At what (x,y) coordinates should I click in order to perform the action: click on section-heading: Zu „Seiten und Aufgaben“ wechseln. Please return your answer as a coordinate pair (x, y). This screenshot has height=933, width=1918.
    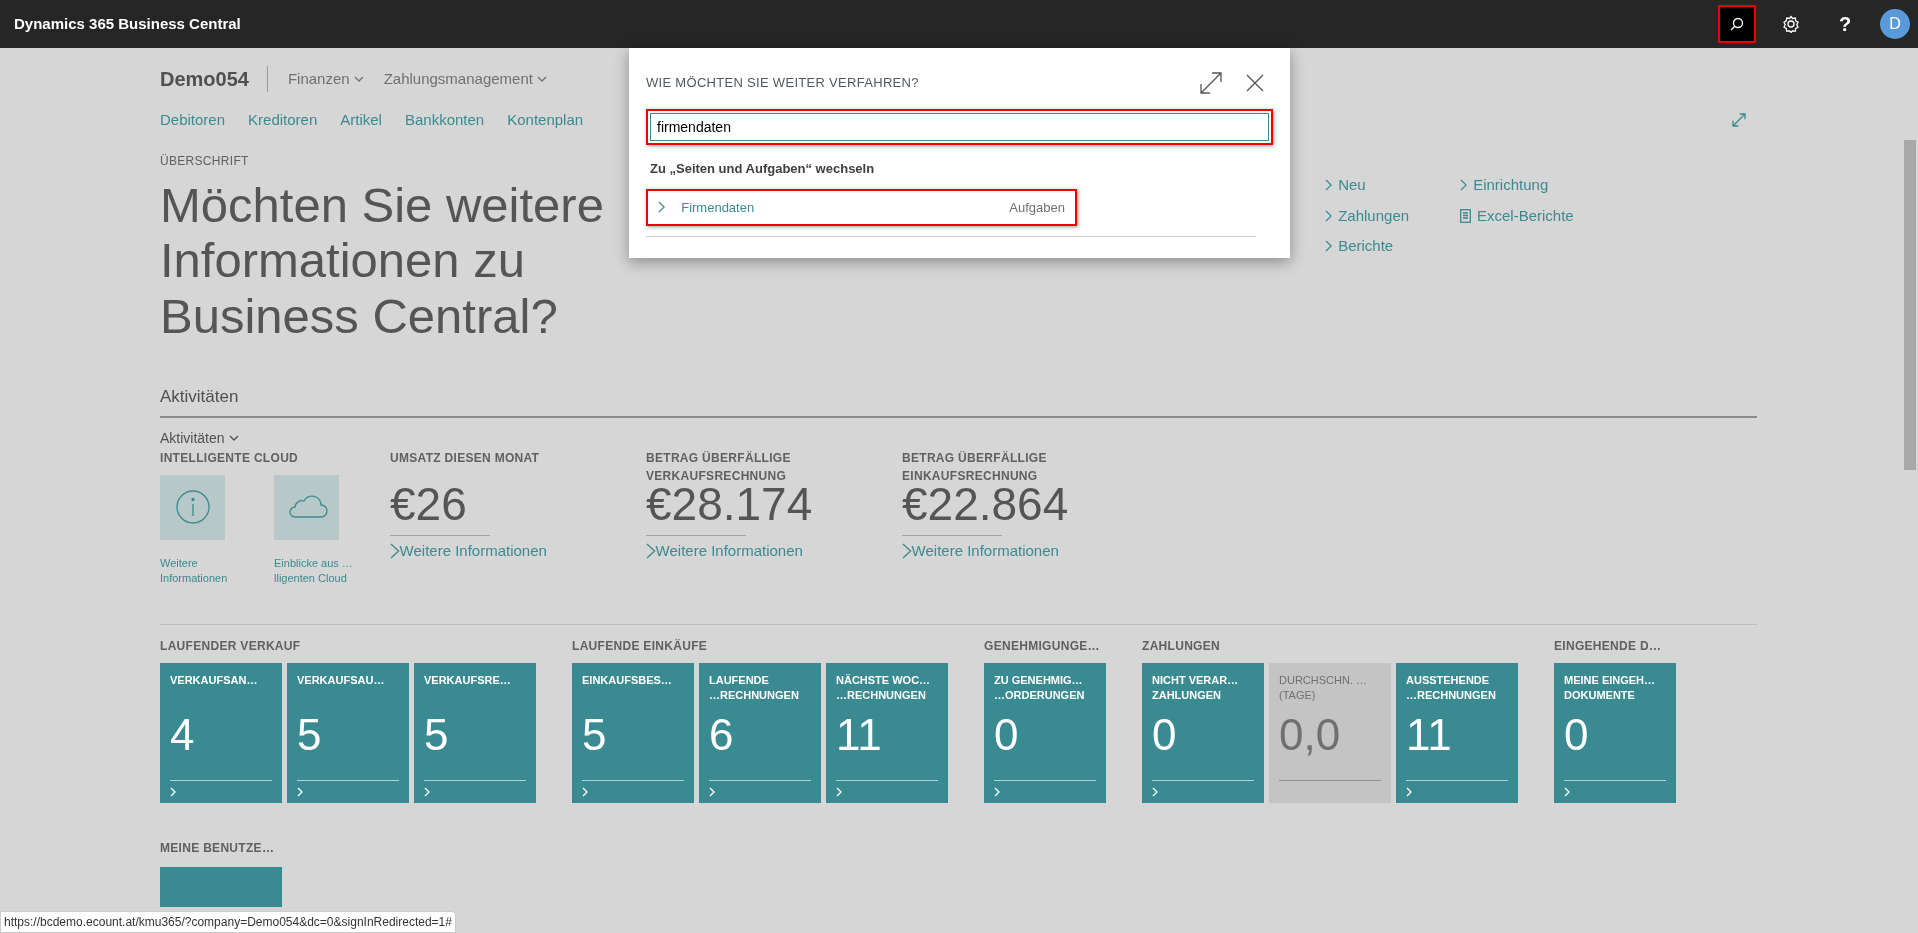
    Looking at the image, I should click on (763, 169).